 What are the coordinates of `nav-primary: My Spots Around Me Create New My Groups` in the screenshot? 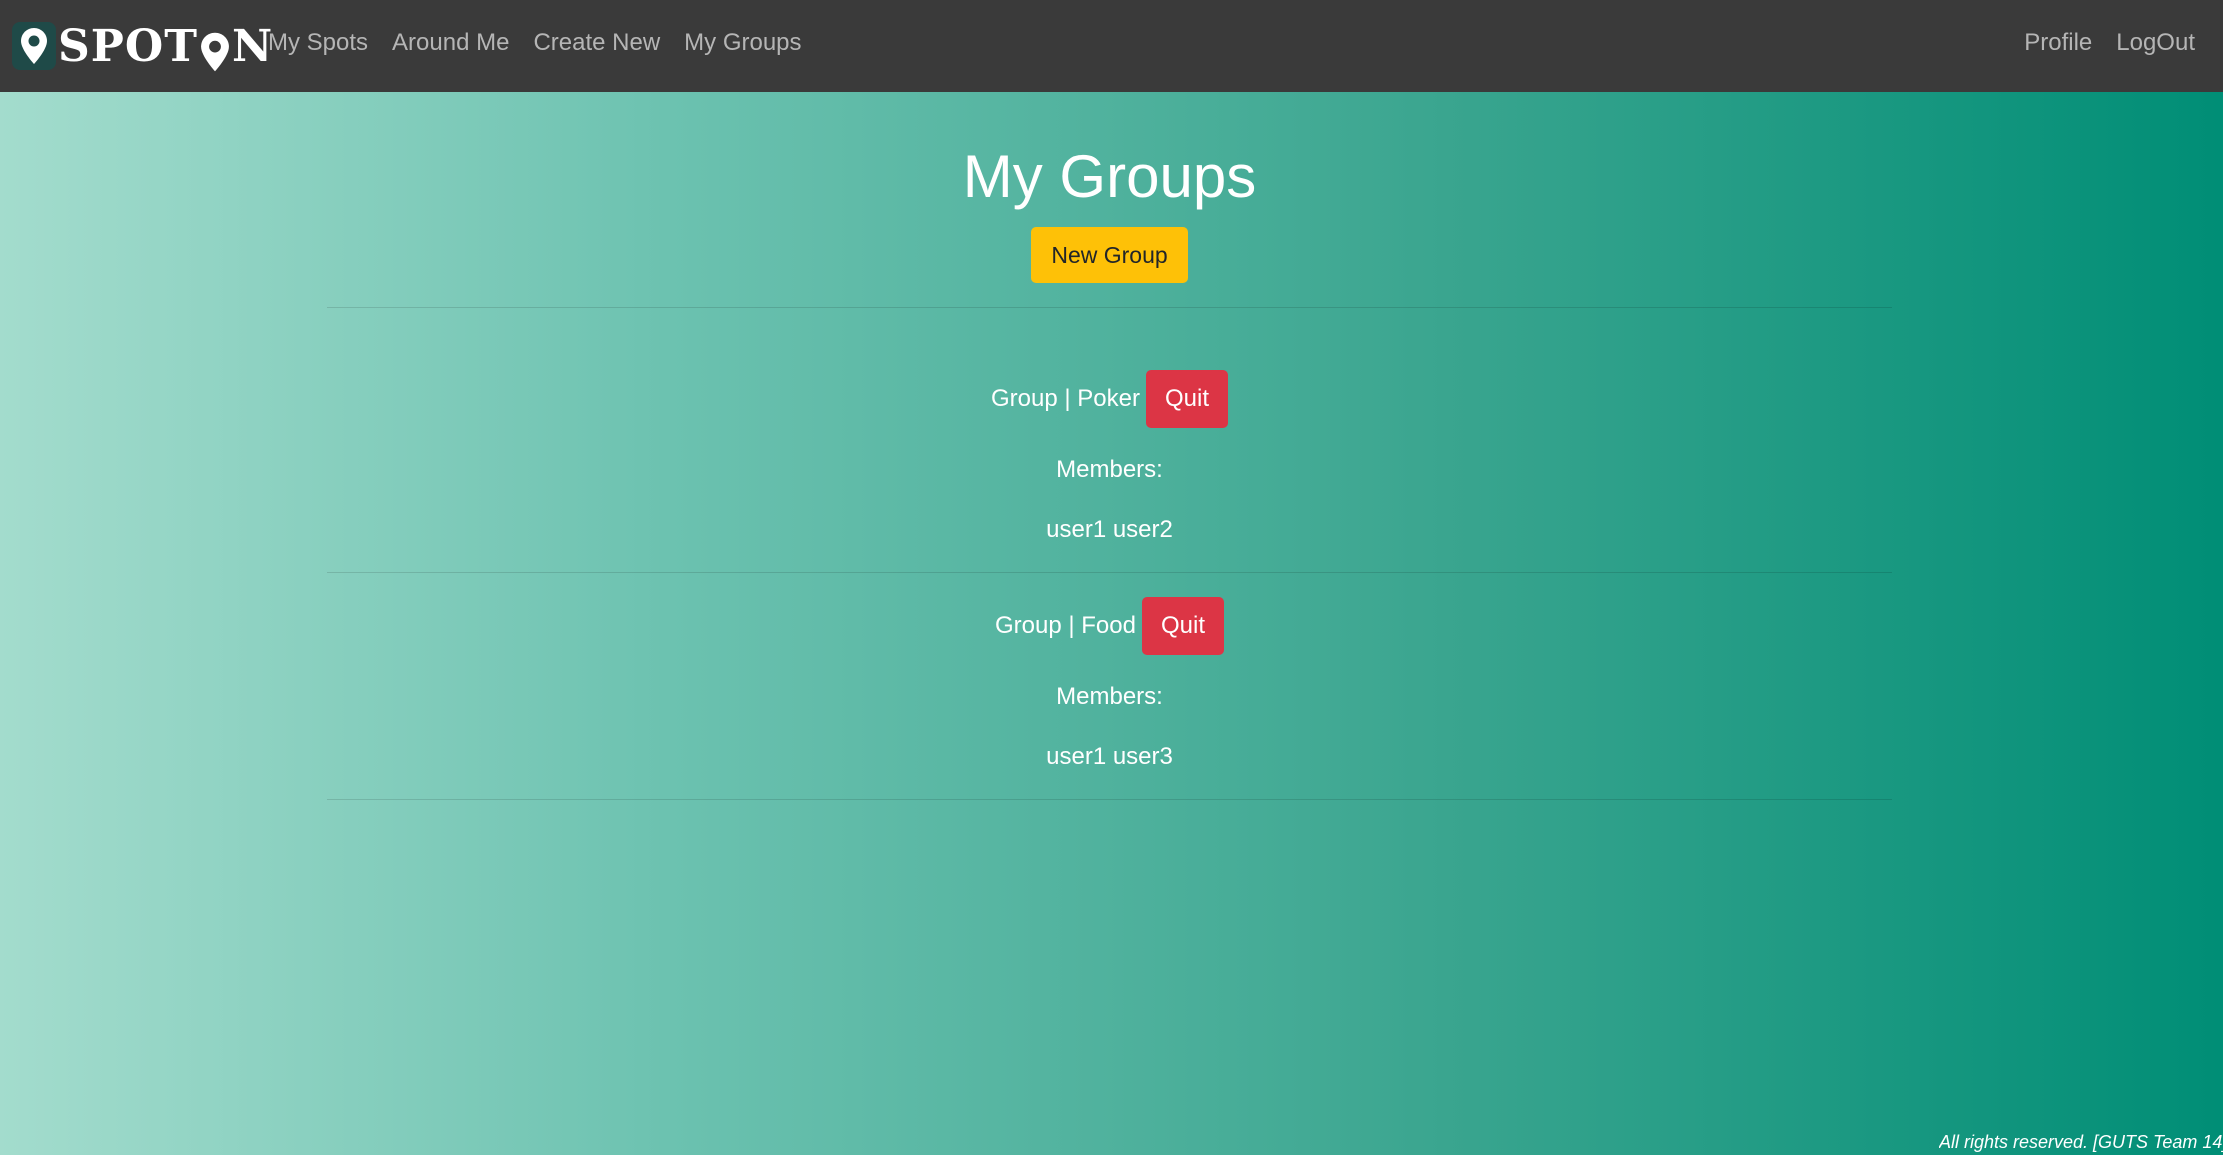 It's located at (535, 43).